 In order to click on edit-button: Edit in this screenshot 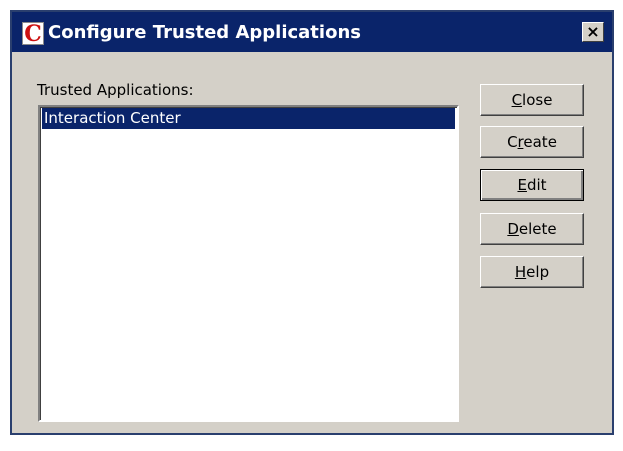, I will do `click(532, 185)`.